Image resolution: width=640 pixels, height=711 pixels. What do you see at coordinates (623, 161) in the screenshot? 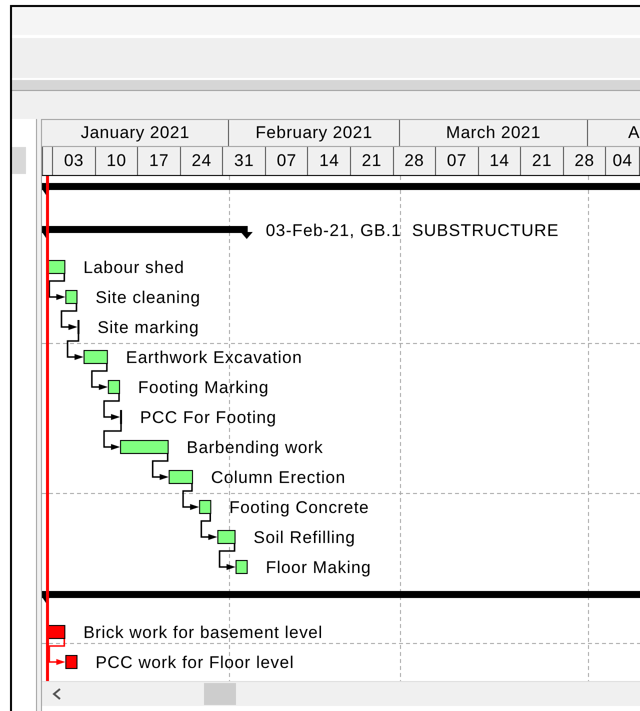
I see `week-header: 04` at bounding box center [623, 161].